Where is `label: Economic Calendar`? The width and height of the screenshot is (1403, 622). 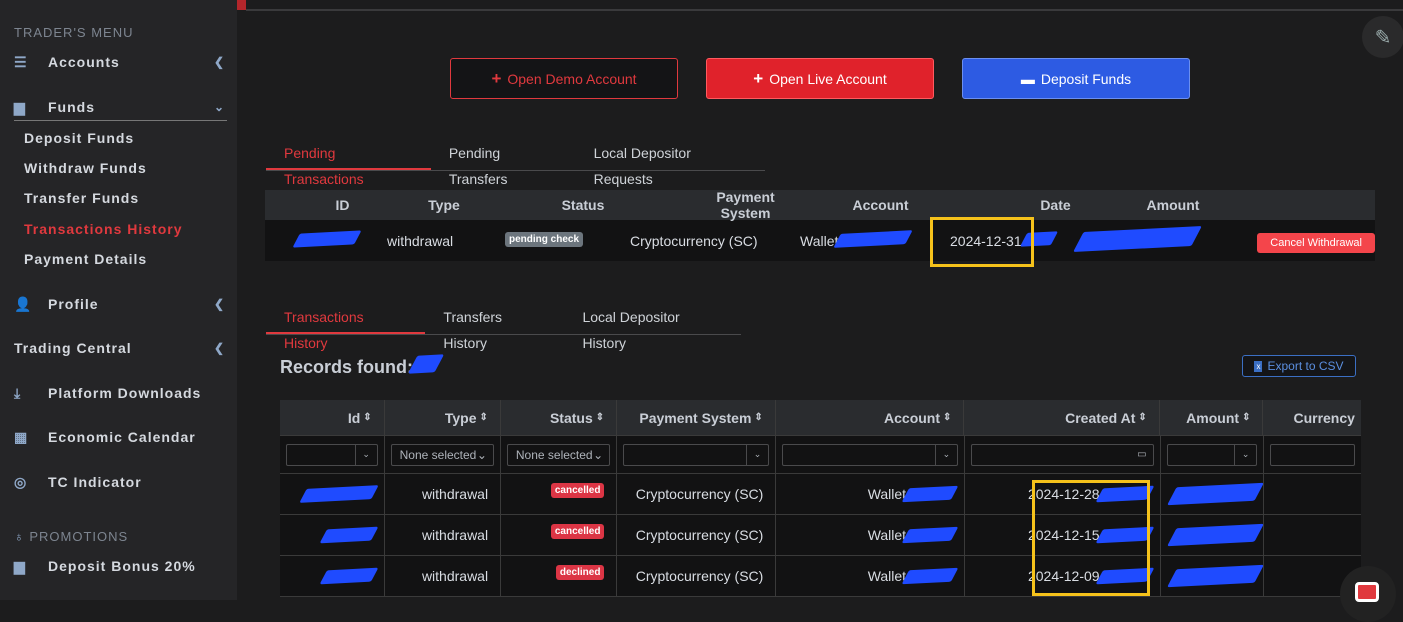 label: Economic Calendar is located at coordinates (122, 437).